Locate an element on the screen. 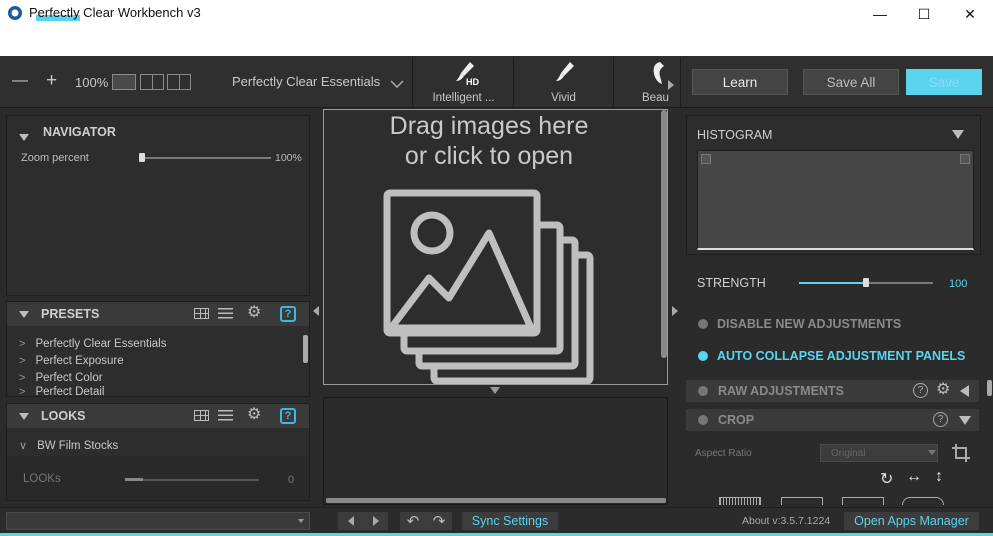  split-view-button is located at coordinates (152, 82).